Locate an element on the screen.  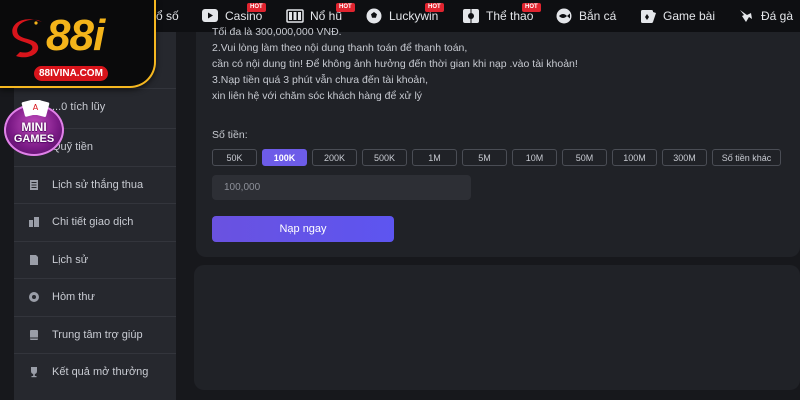
amount-button-50m: 50M is located at coordinates (584, 157).